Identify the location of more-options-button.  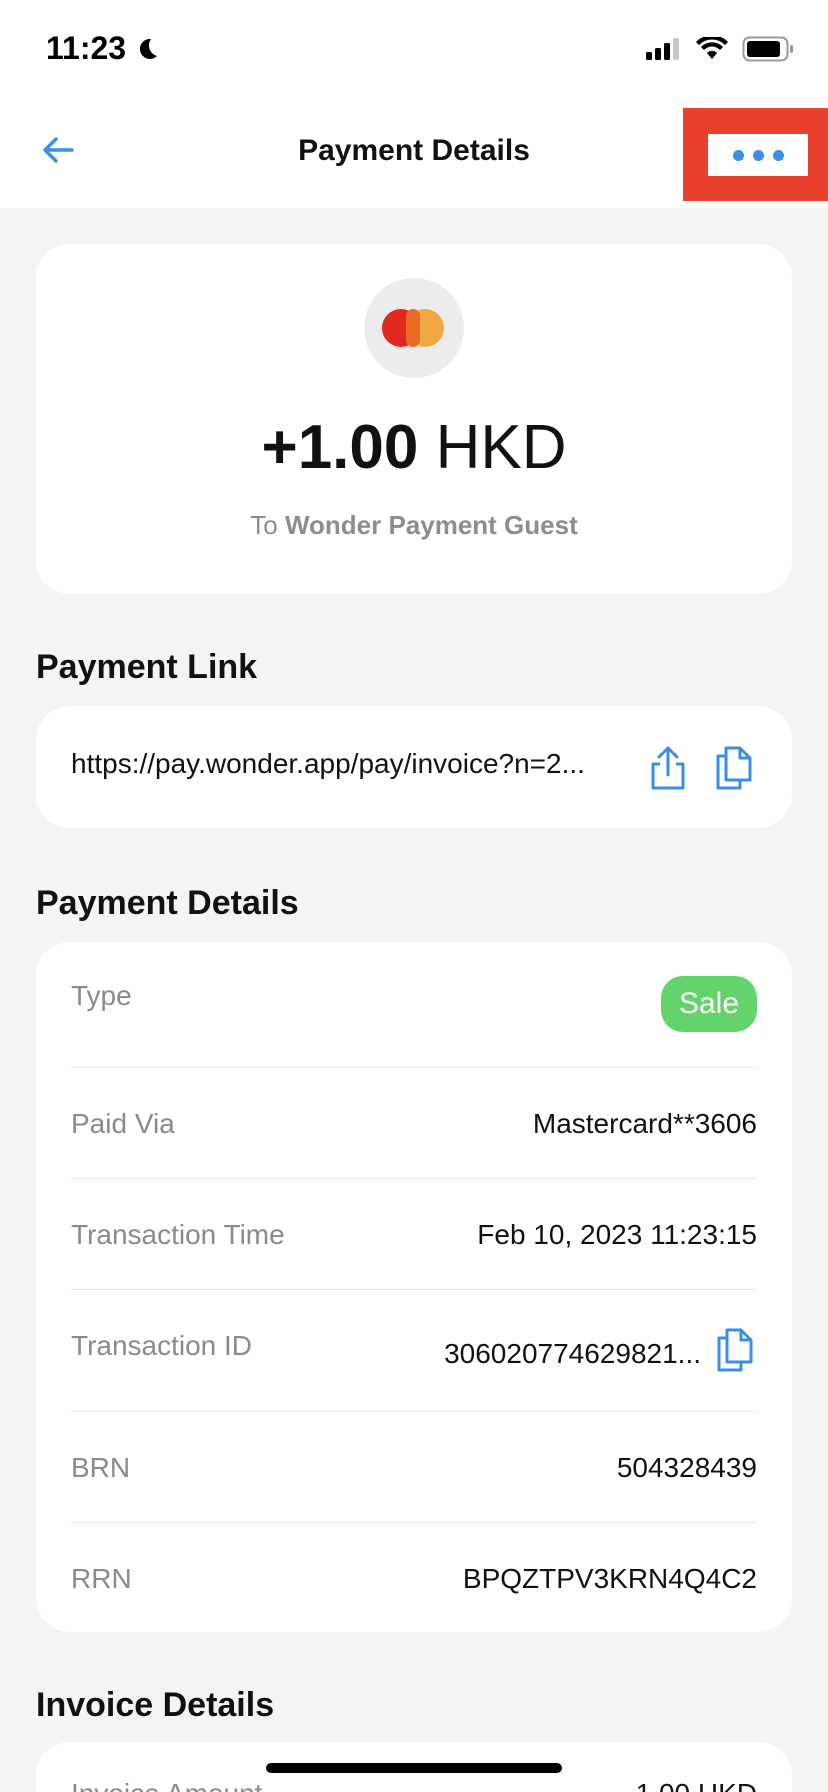
(758, 155).